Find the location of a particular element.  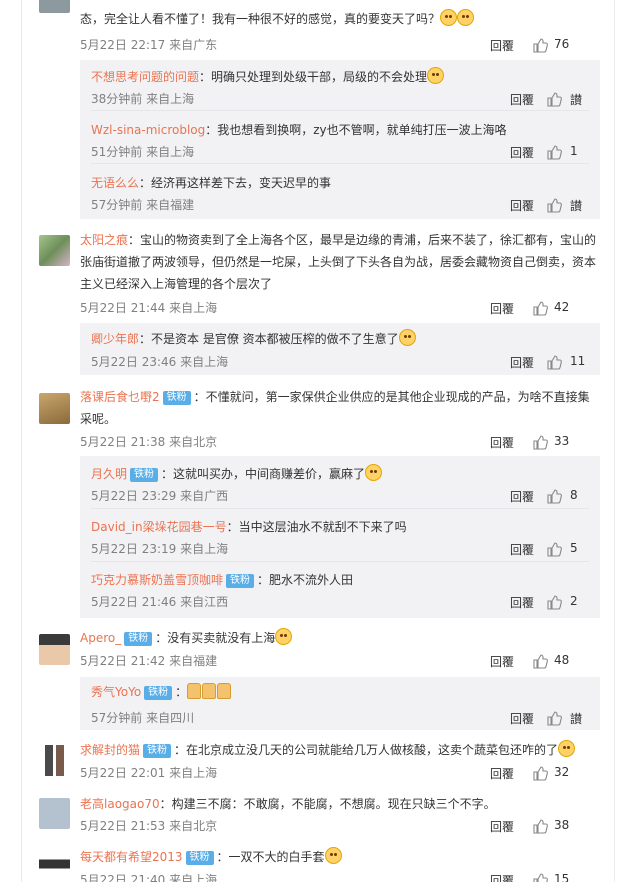

comment-author: 落课后食乜嘢2 is located at coordinates (120, 397).